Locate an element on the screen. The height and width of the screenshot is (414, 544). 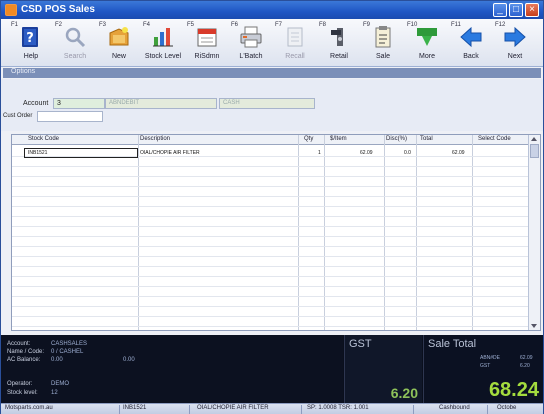
search-icon is located at coordinates (75, 37).